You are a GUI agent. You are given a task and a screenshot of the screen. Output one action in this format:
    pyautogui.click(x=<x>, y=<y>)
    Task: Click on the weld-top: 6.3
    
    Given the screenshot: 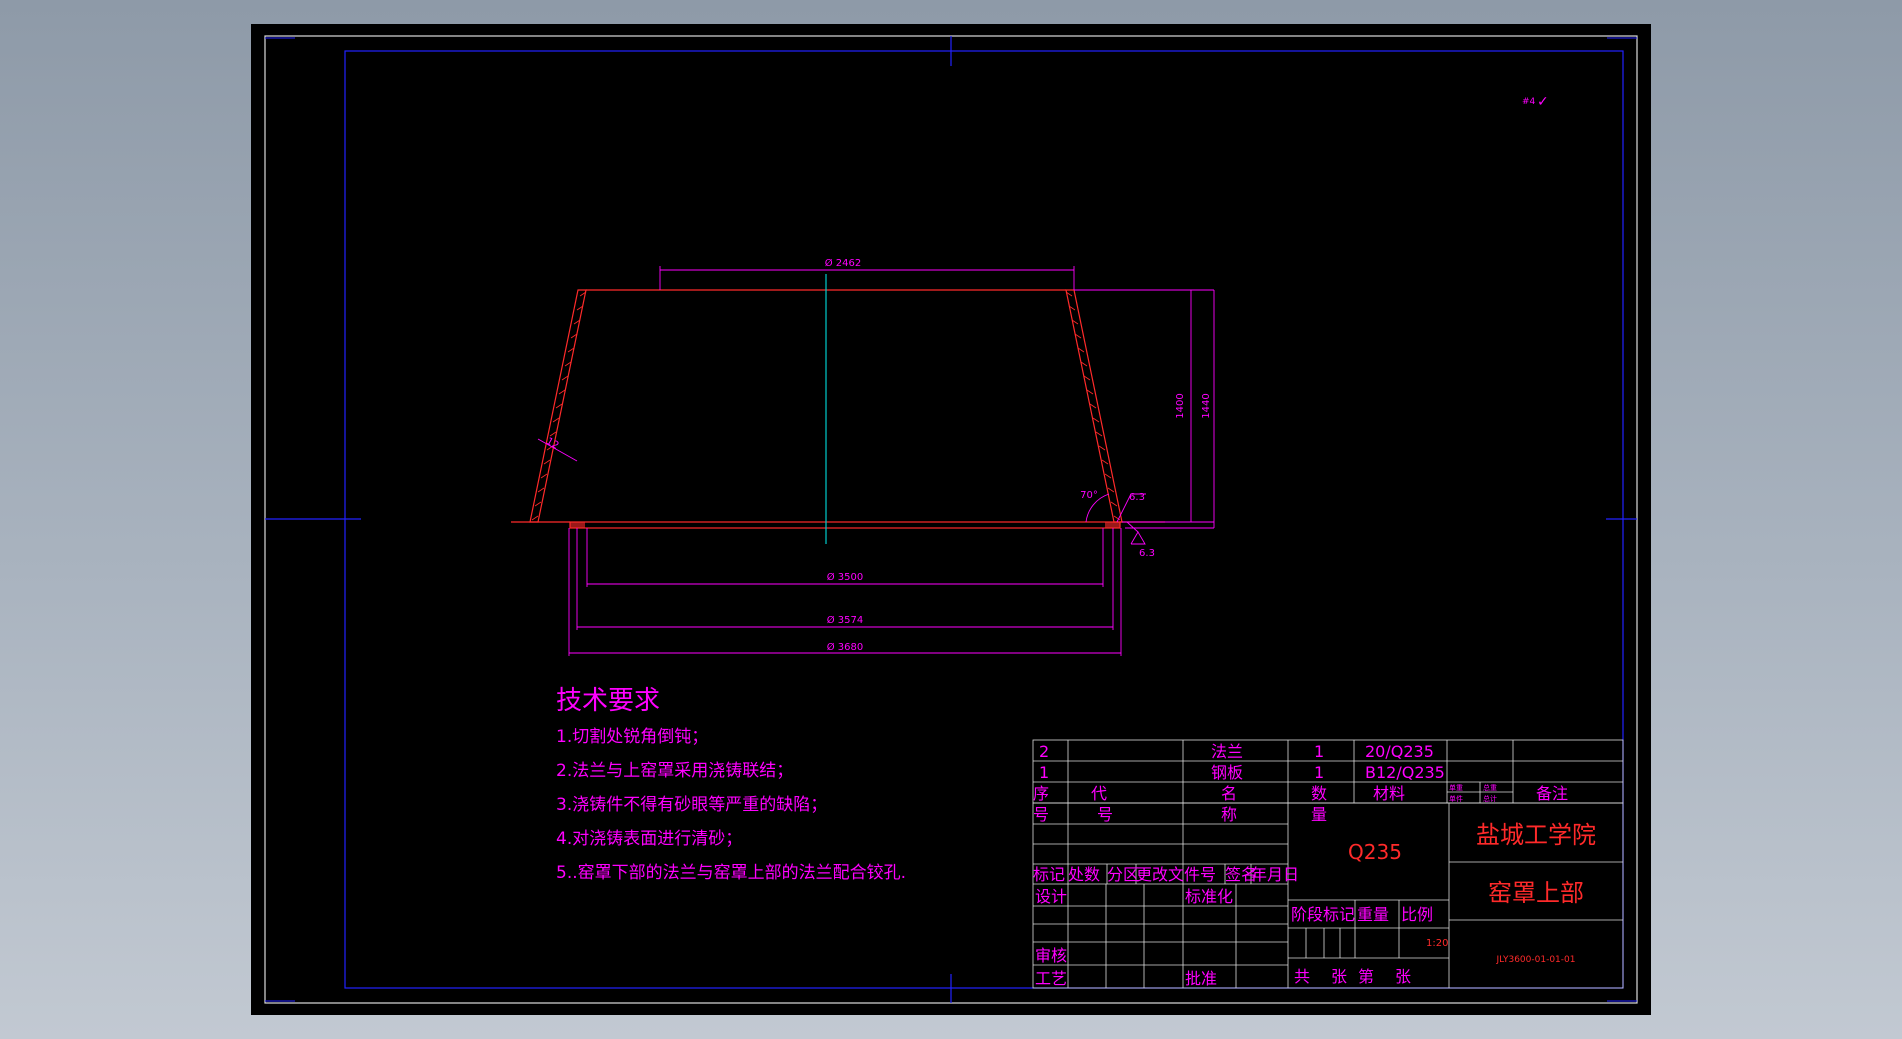 What is the action you would take?
    pyautogui.click(x=1137, y=497)
    